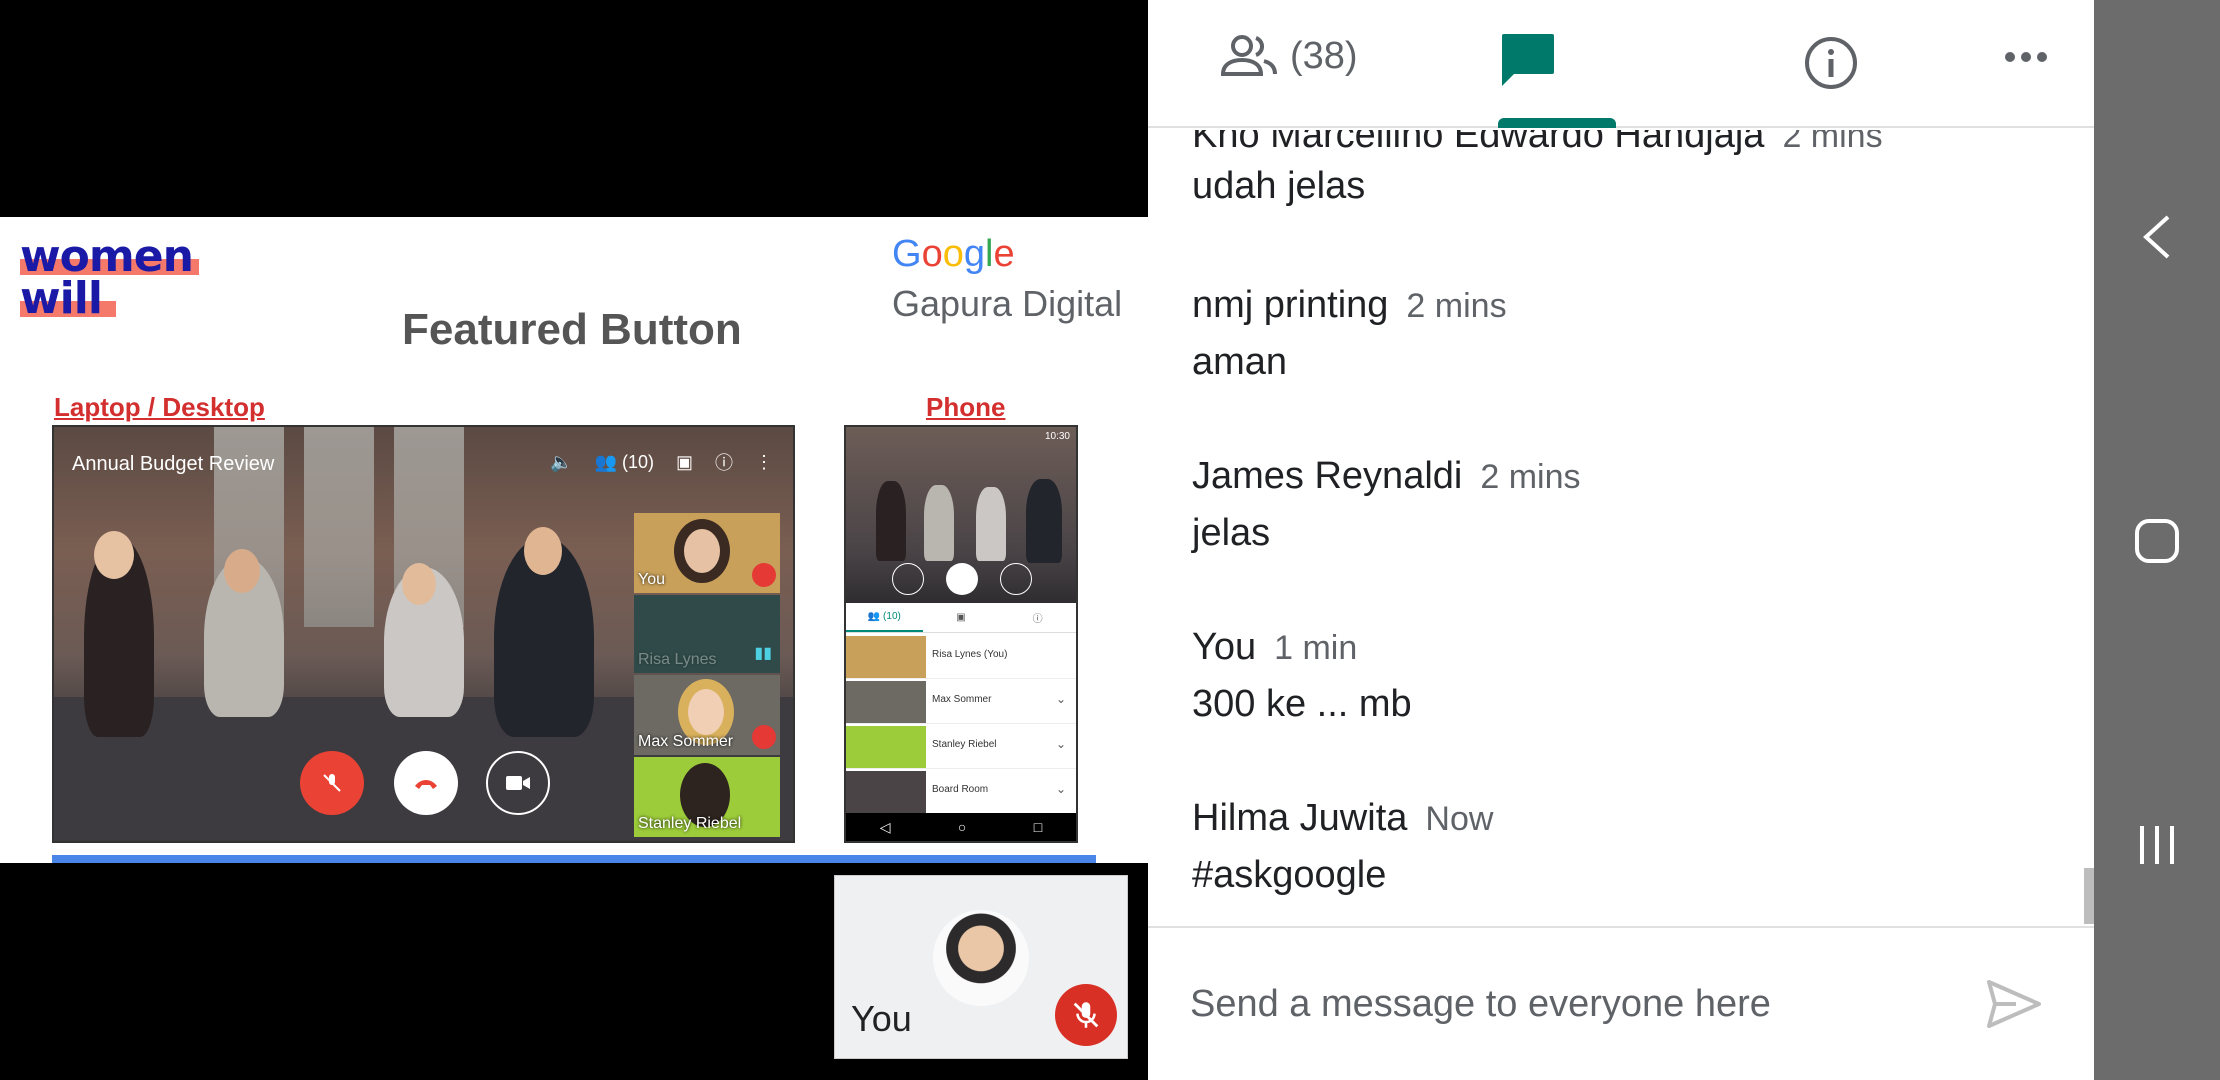 This screenshot has width=2220, height=1080. I want to click on self-view-tile: You, so click(981, 967).